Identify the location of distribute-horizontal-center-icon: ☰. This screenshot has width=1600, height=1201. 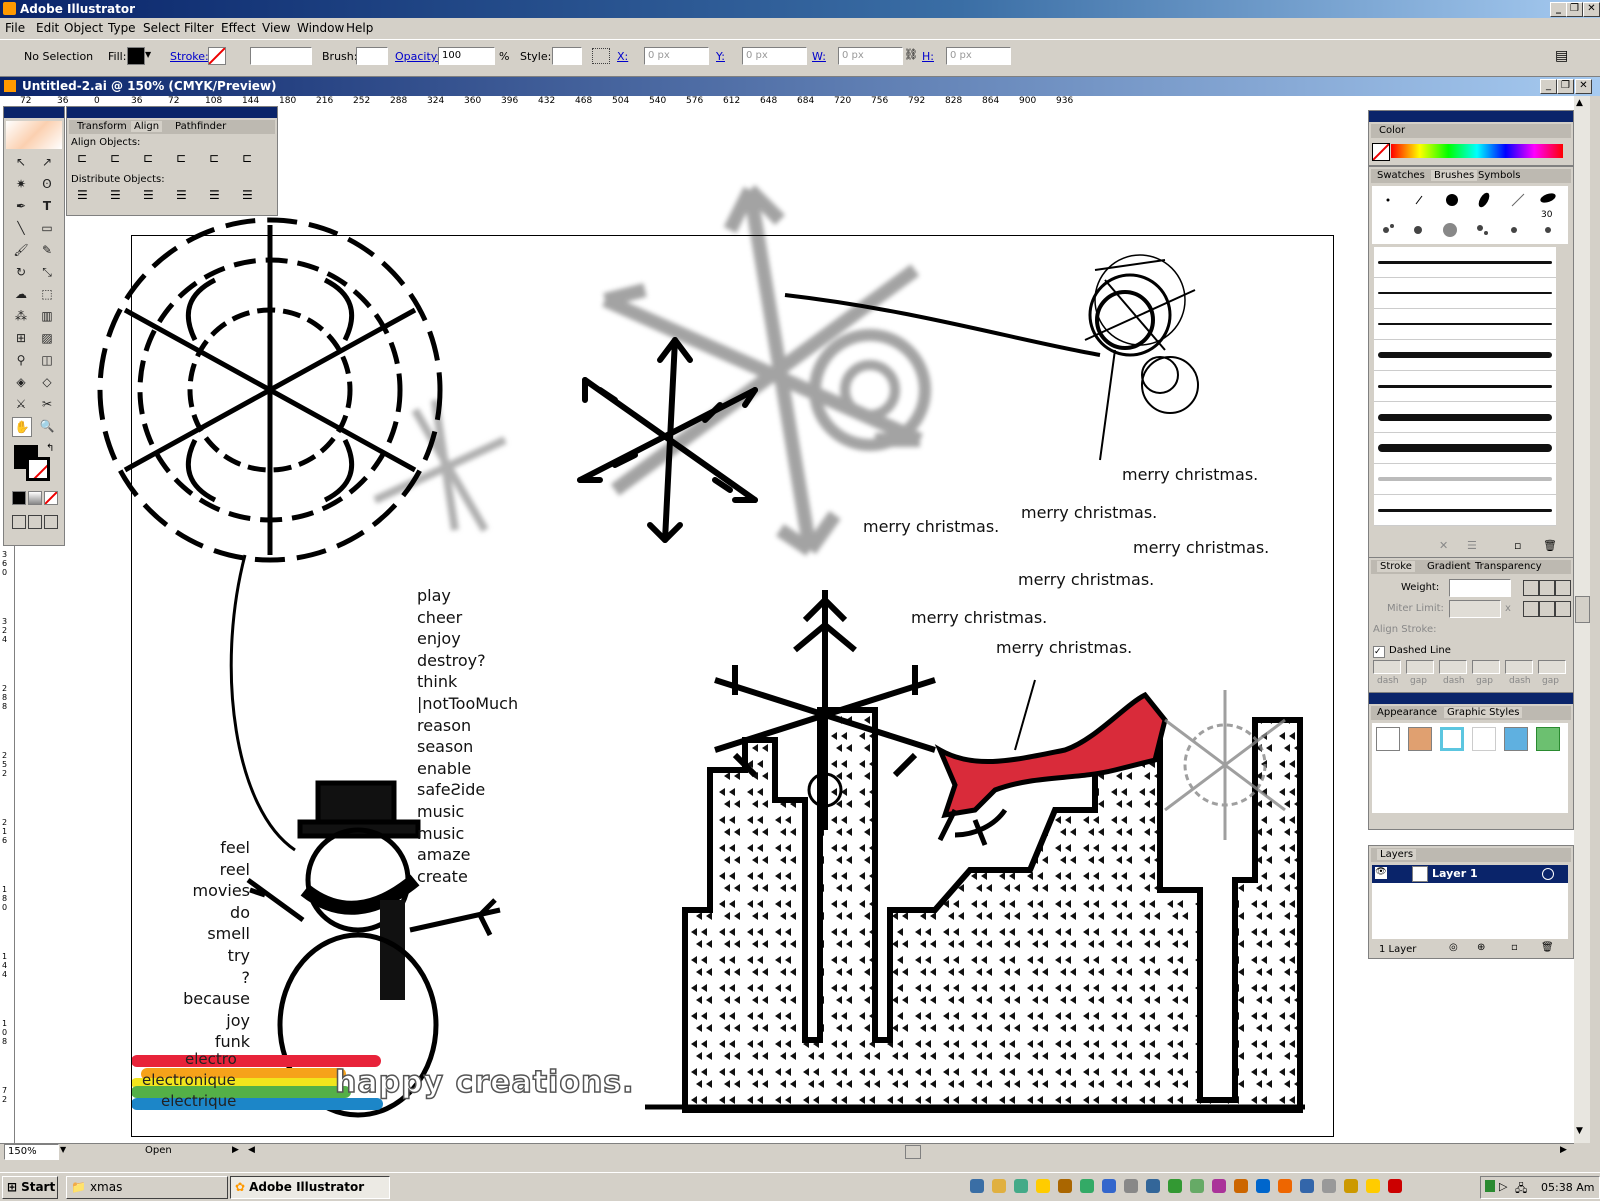
(214, 195).